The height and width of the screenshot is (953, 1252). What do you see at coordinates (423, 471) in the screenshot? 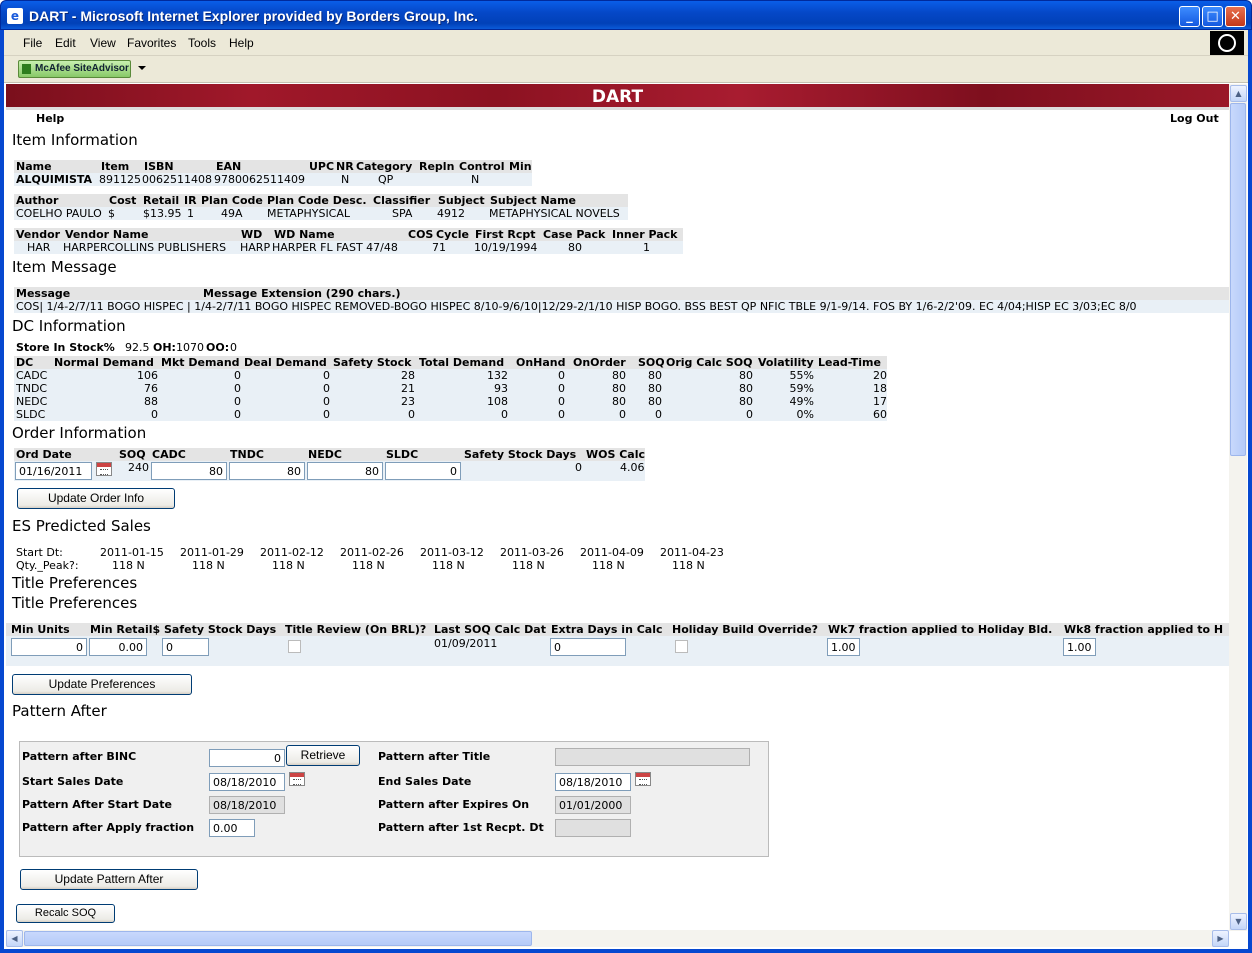
I see `sldc-input: 0` at bounding box center [423, 471].